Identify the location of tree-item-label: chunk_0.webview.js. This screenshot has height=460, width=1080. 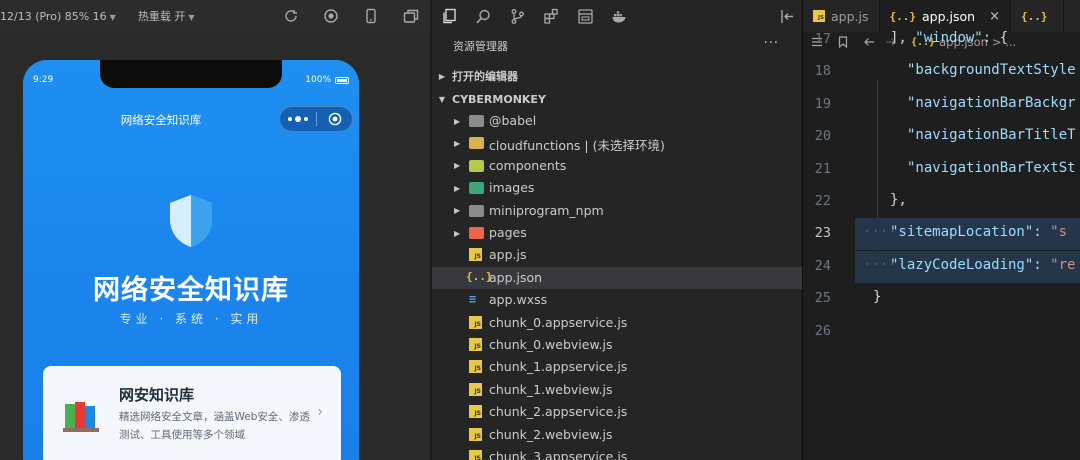
(551, 344).